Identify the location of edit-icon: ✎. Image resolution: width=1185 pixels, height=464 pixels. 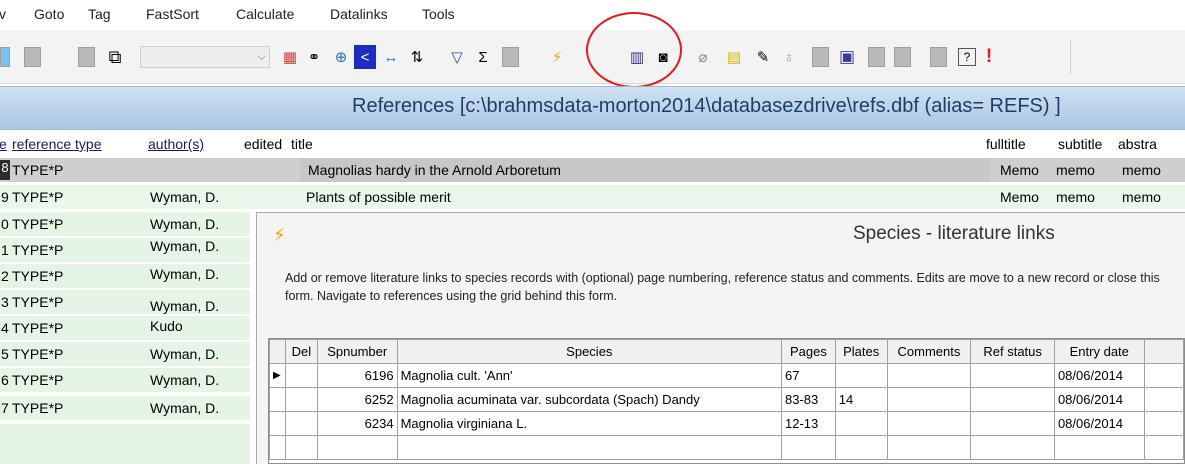
(763, 57).